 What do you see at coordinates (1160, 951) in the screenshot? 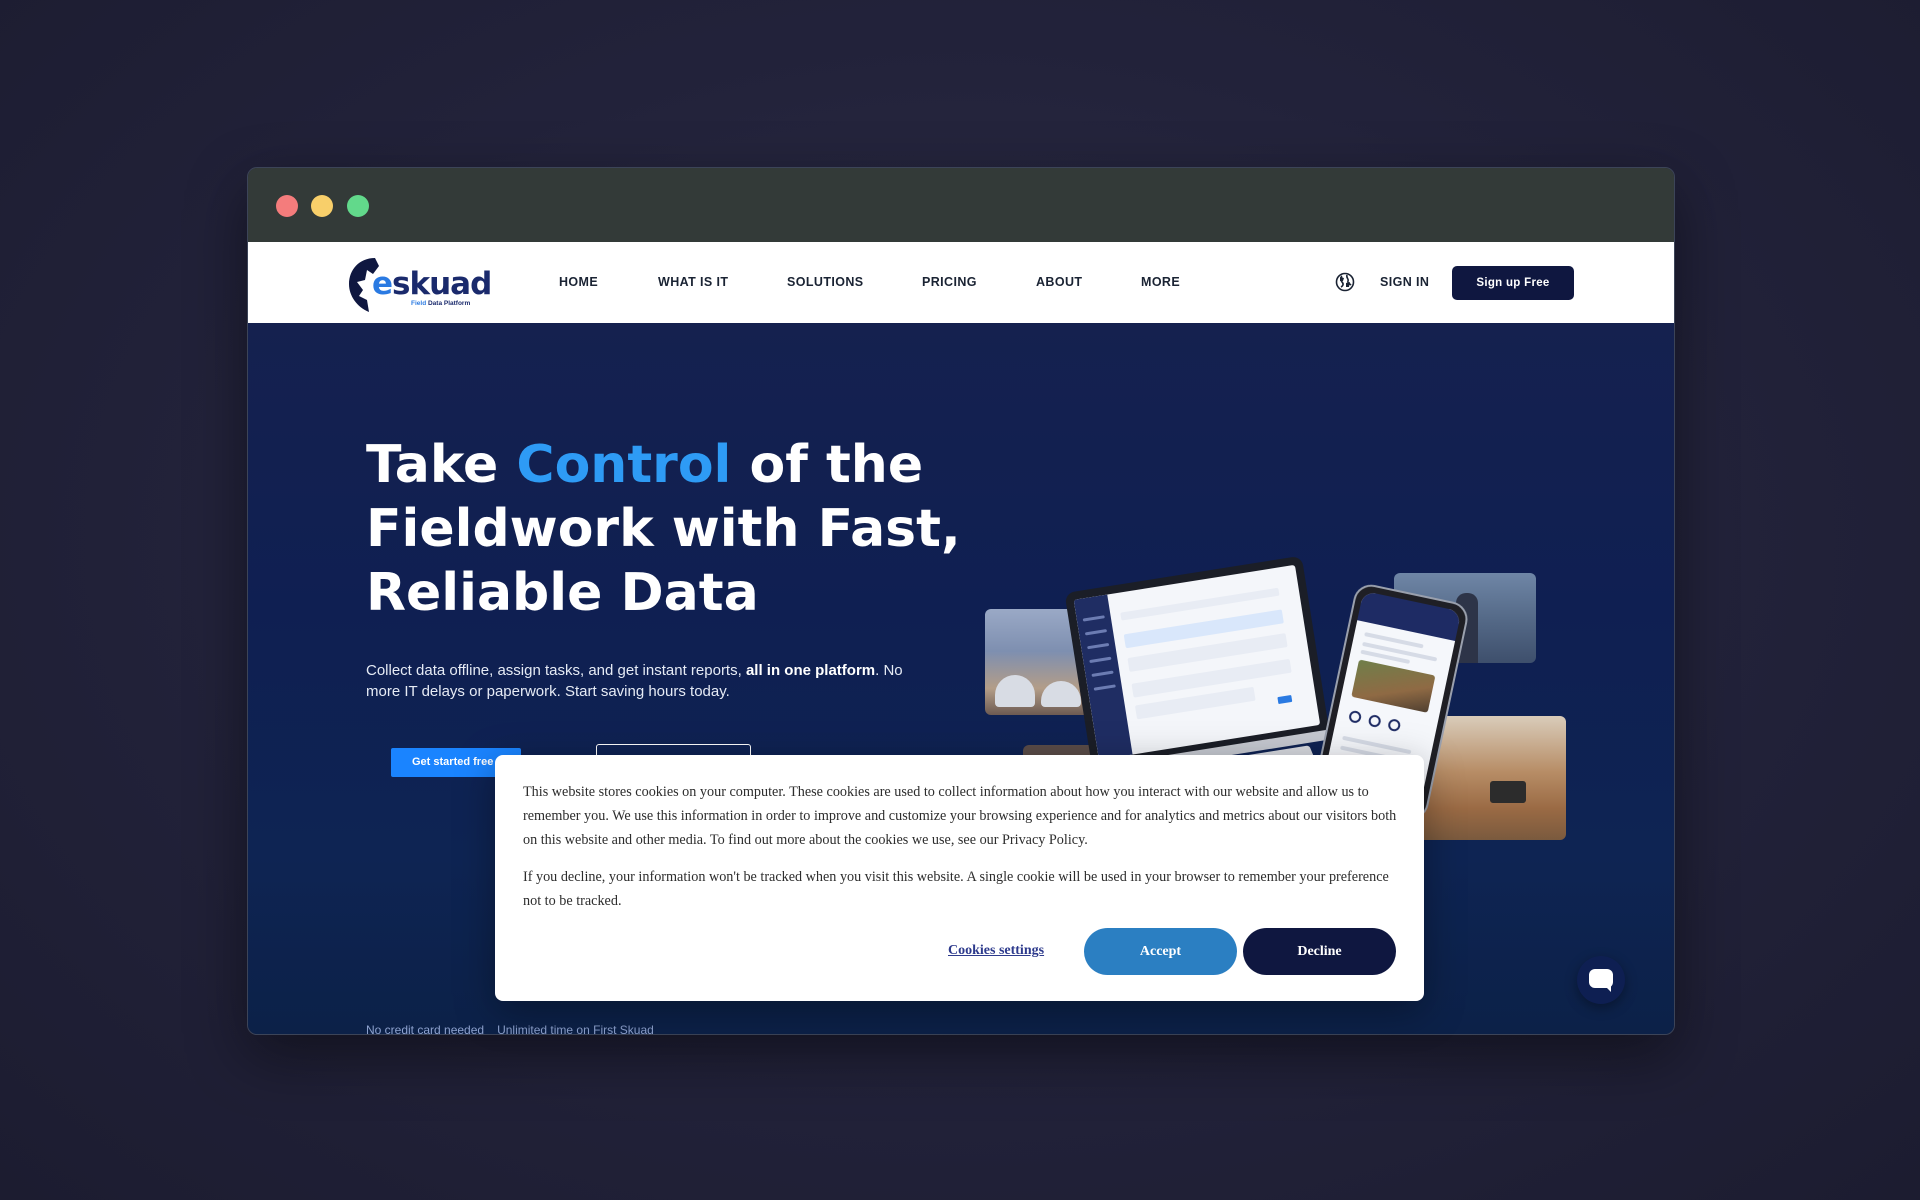
I see `cookie-accept-button: Accept` at bounding box center [1160, 951].